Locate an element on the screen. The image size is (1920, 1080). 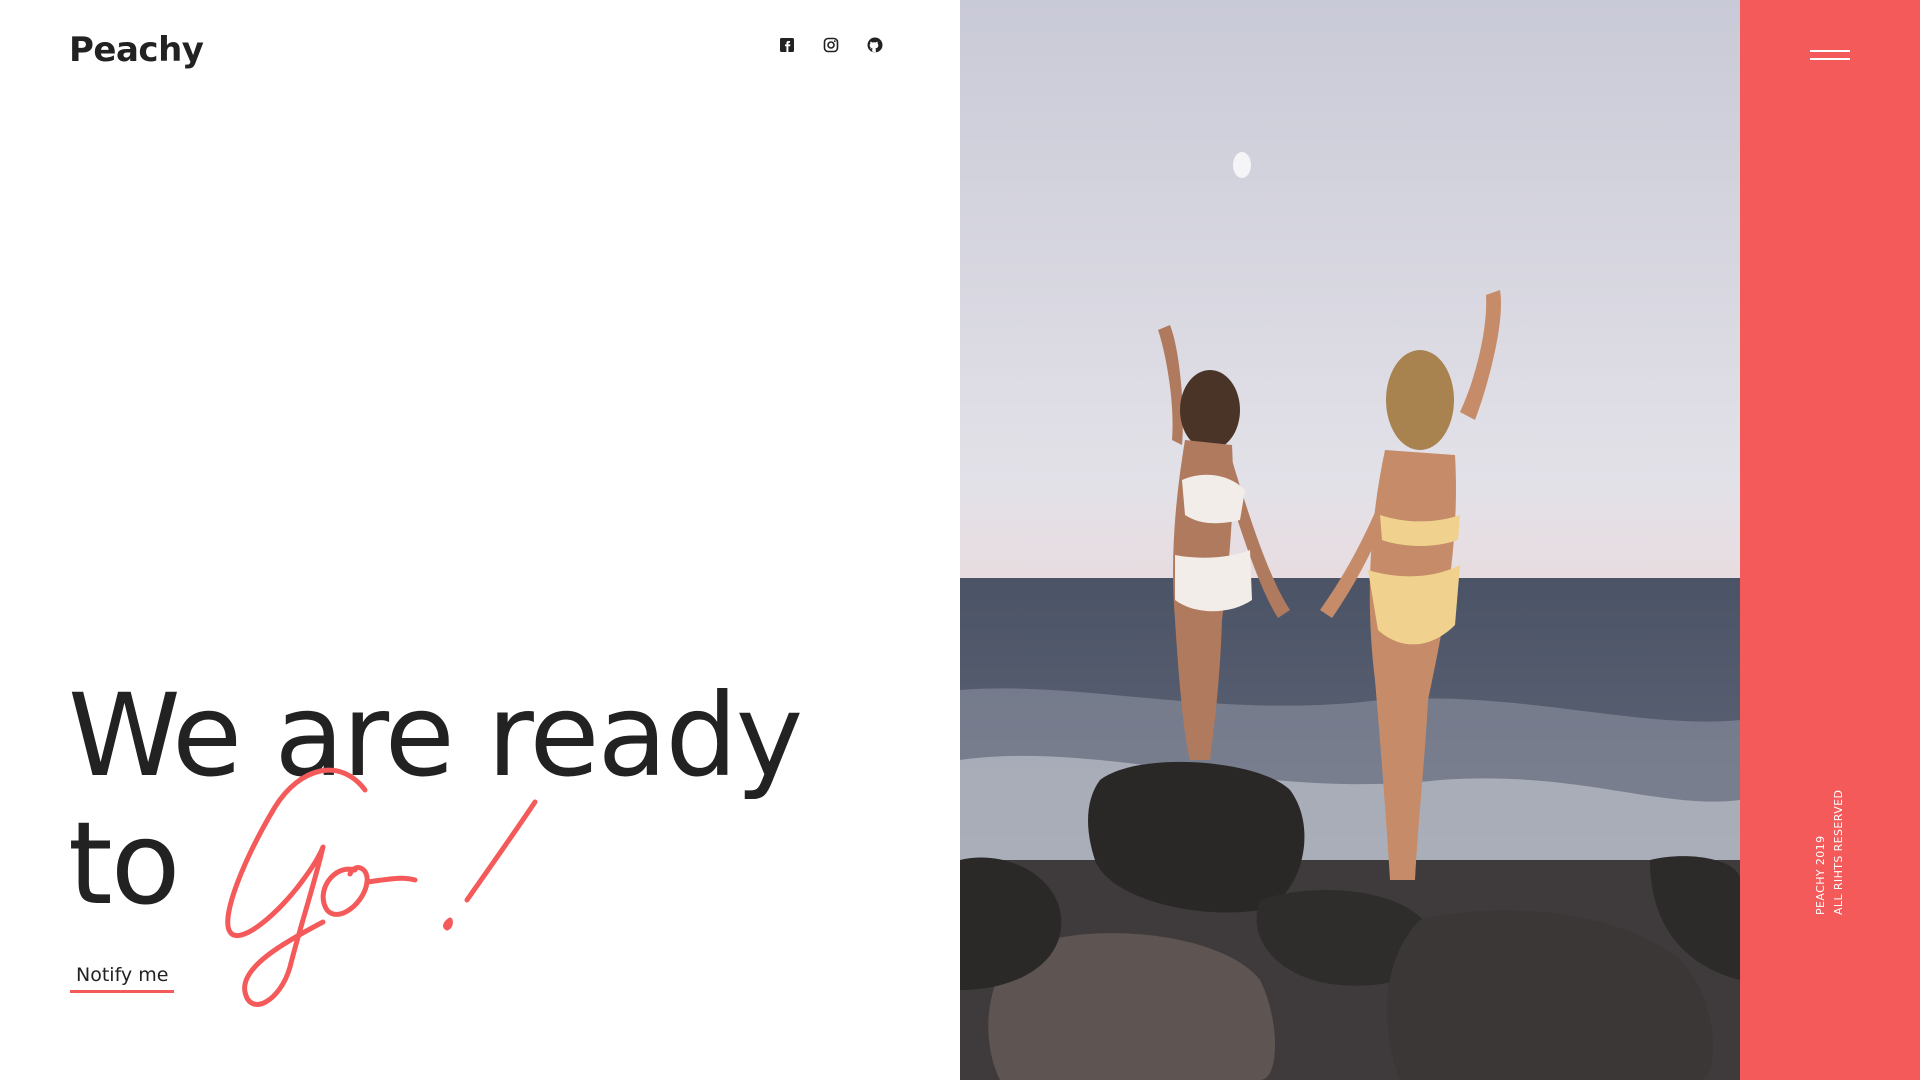
social-links is located at coordinates (831, 45).